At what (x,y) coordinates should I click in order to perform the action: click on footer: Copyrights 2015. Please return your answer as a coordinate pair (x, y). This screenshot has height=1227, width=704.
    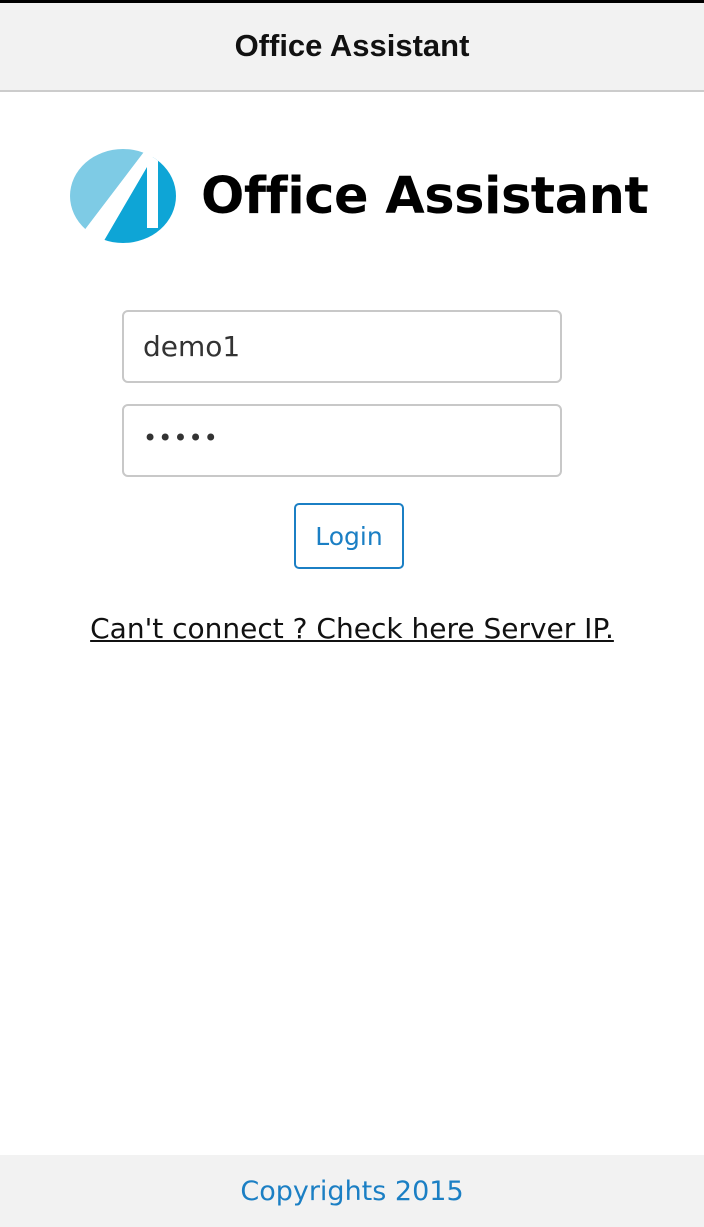
    Looking at the image, I should click on (352, 1191).